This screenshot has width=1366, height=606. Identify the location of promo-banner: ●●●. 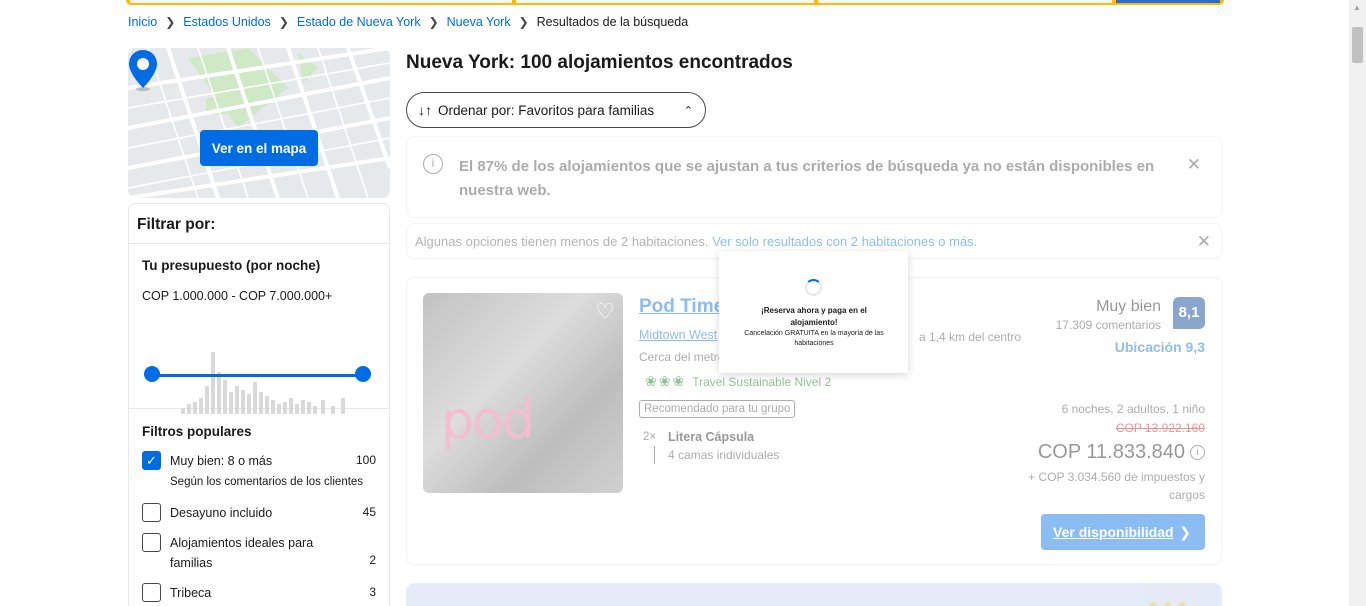
(814, 594).